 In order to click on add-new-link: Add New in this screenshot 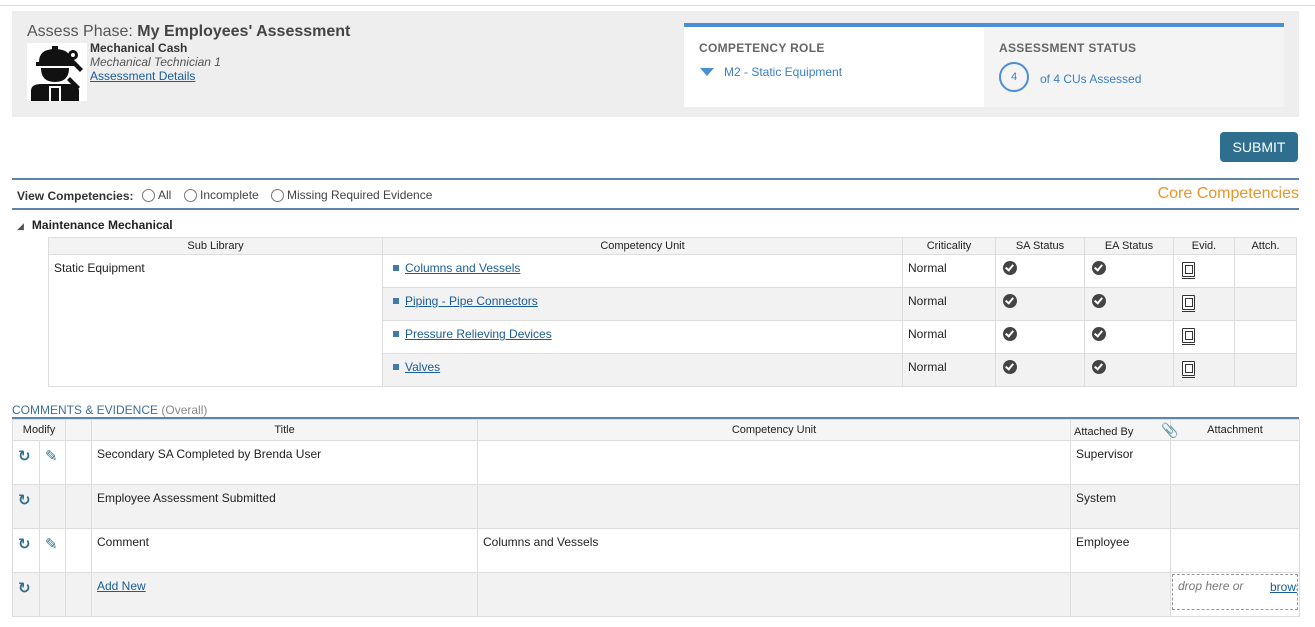, I will do `click(121, 586)`.